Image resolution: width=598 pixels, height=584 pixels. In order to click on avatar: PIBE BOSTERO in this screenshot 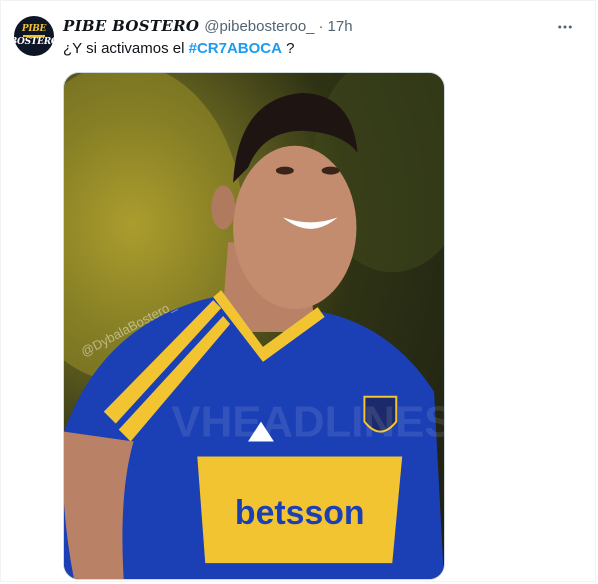, I will do `click(34, 36)`.